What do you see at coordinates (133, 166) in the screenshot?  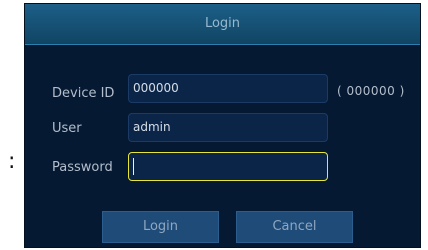 I see `text-caret` at bounding box center [133, 166].